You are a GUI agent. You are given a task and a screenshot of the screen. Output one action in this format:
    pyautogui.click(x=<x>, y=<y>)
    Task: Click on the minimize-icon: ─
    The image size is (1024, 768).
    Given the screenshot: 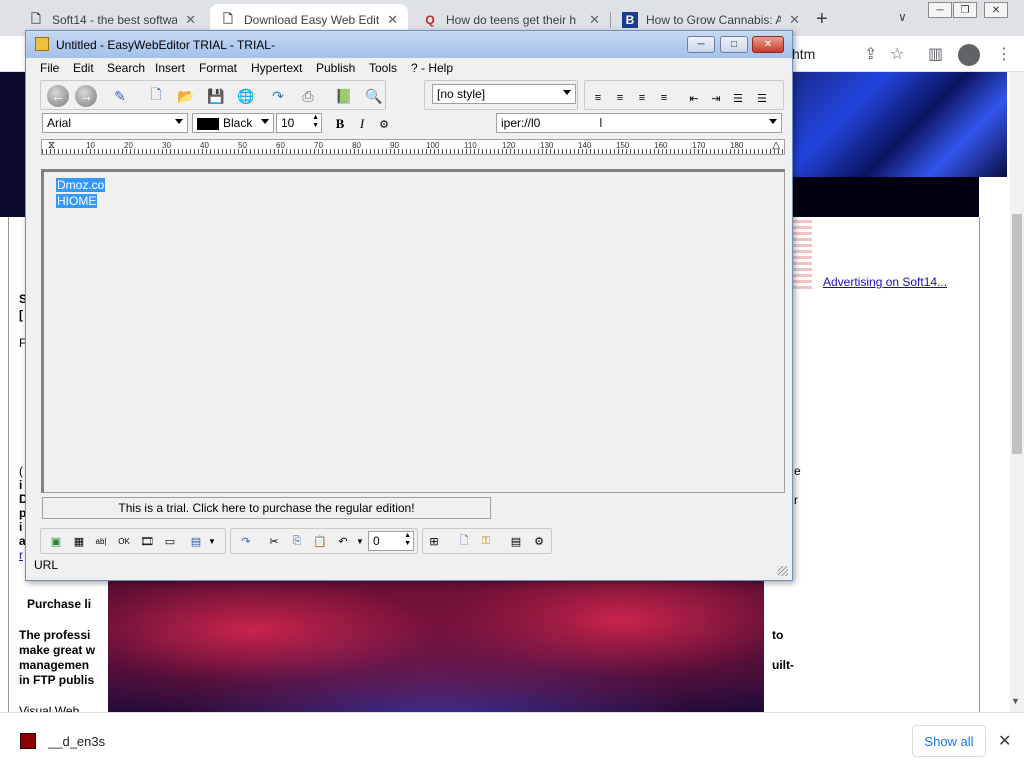 What is the action you would take?
    pyautogui.click(x=940, y=10)
    